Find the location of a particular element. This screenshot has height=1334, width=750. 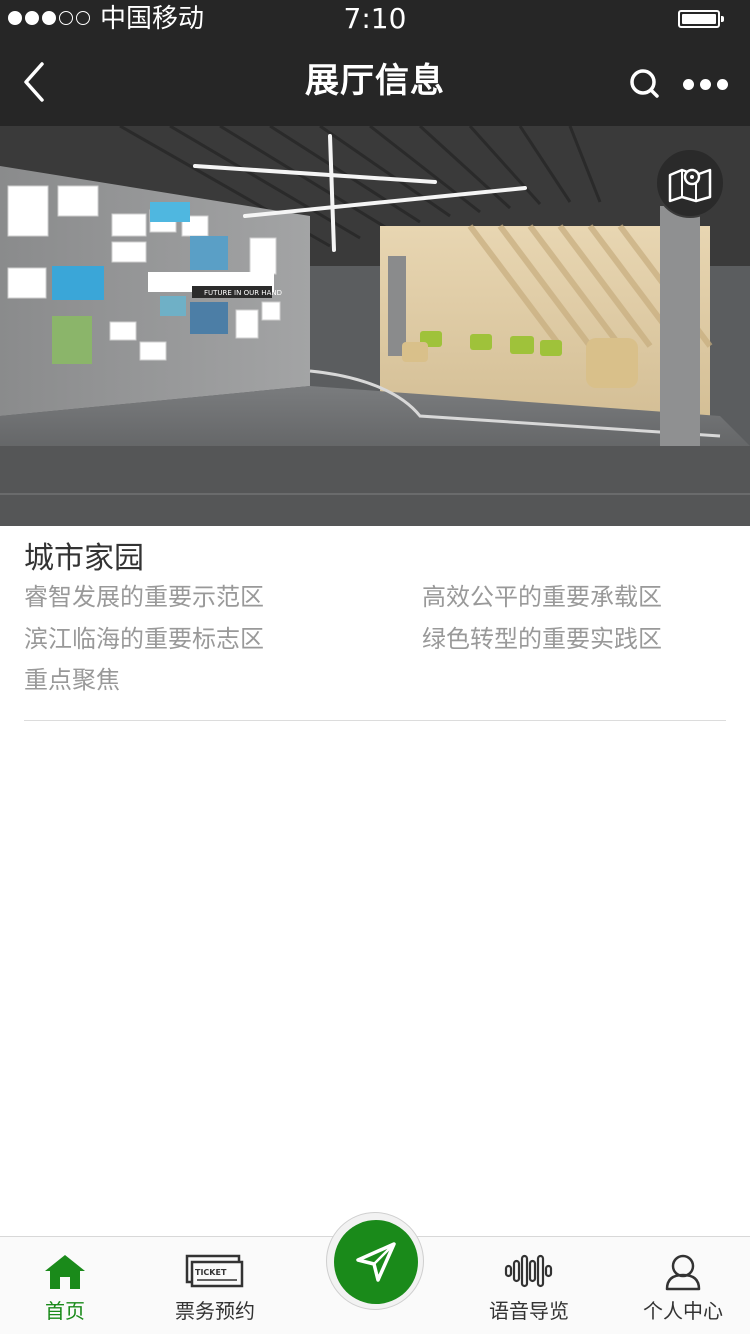

map-button is located at coordinates (690, 183).